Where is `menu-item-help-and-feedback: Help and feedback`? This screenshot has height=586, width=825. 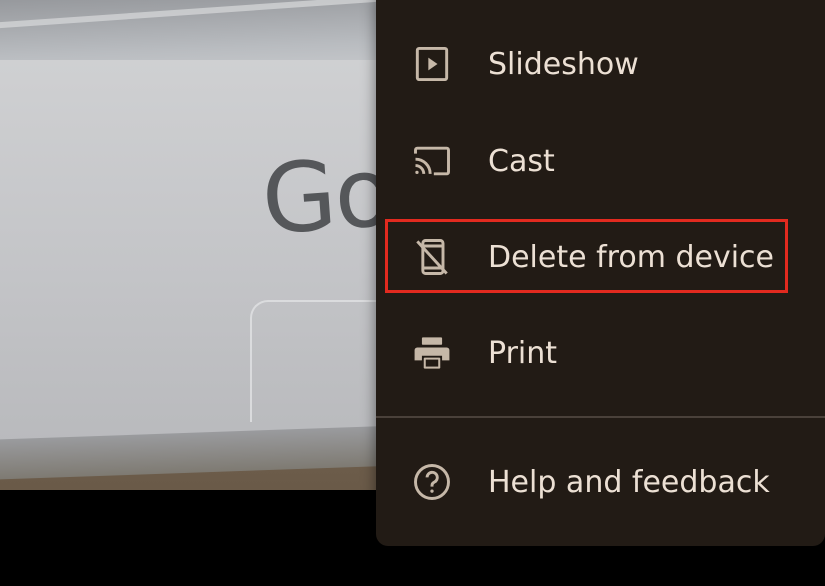
menu-item-help-and-feedback: Help and feedback is located at coordinates (600, 482).